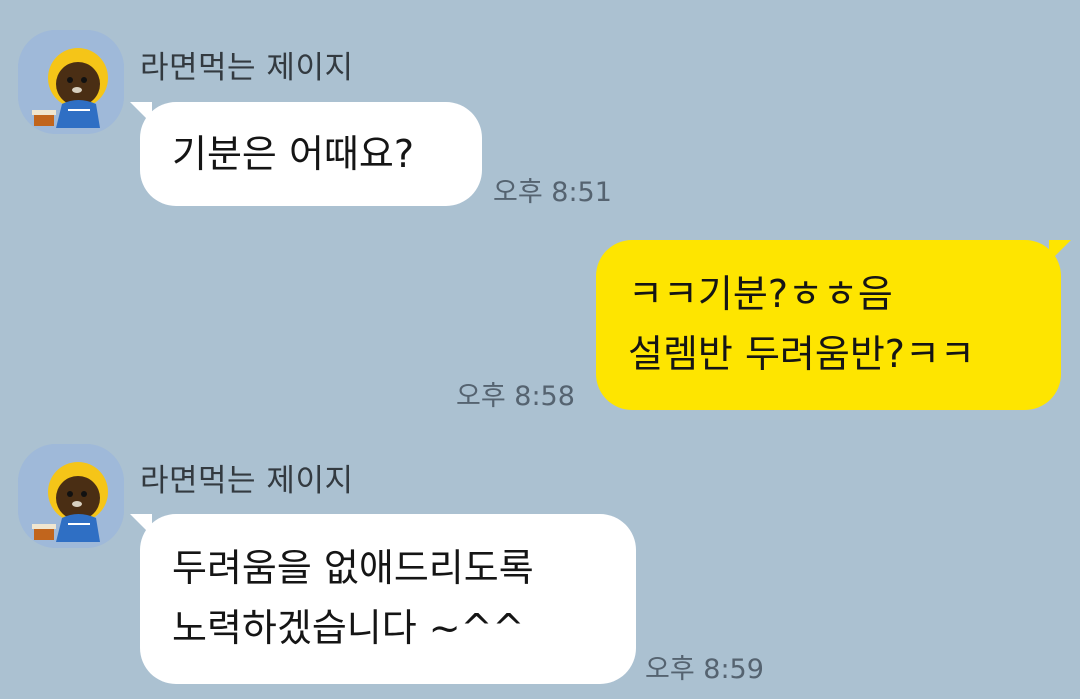 This screenshot has width=1080, height=699. What do you see at coordinates (552, 192) in the screenshot?
I see `message-time: 오후 8:51` at bounding box center [552, 192].